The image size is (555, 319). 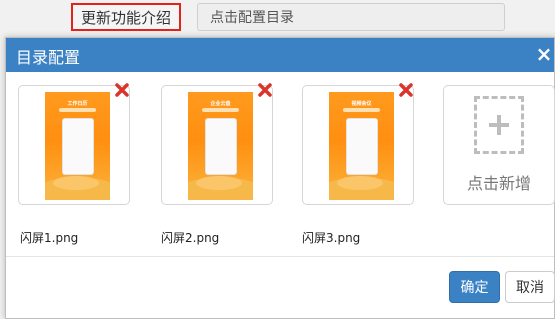 I want to click on poster-title: 企业云盘, so click(x=220, y=104).